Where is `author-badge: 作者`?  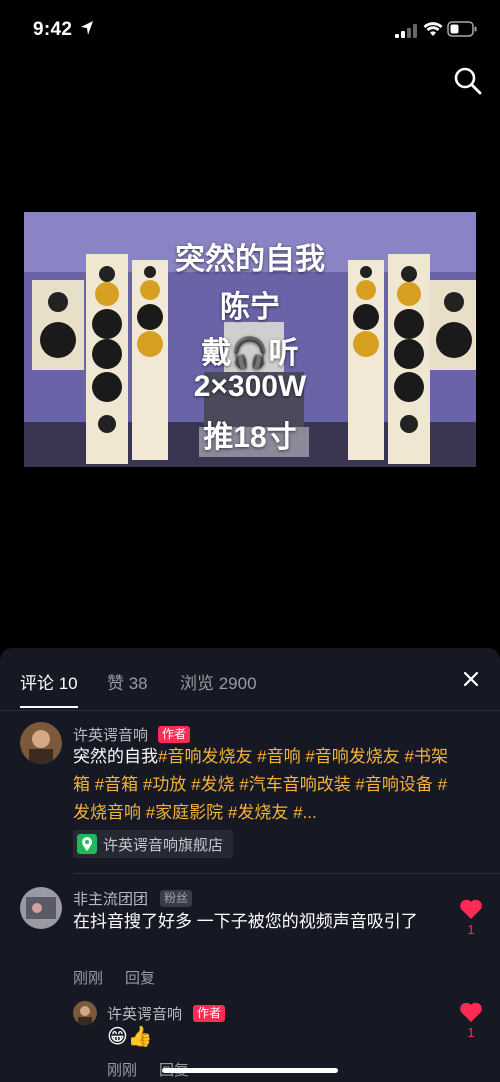
author-badge: 作者 is located at coordinates (174, 734).